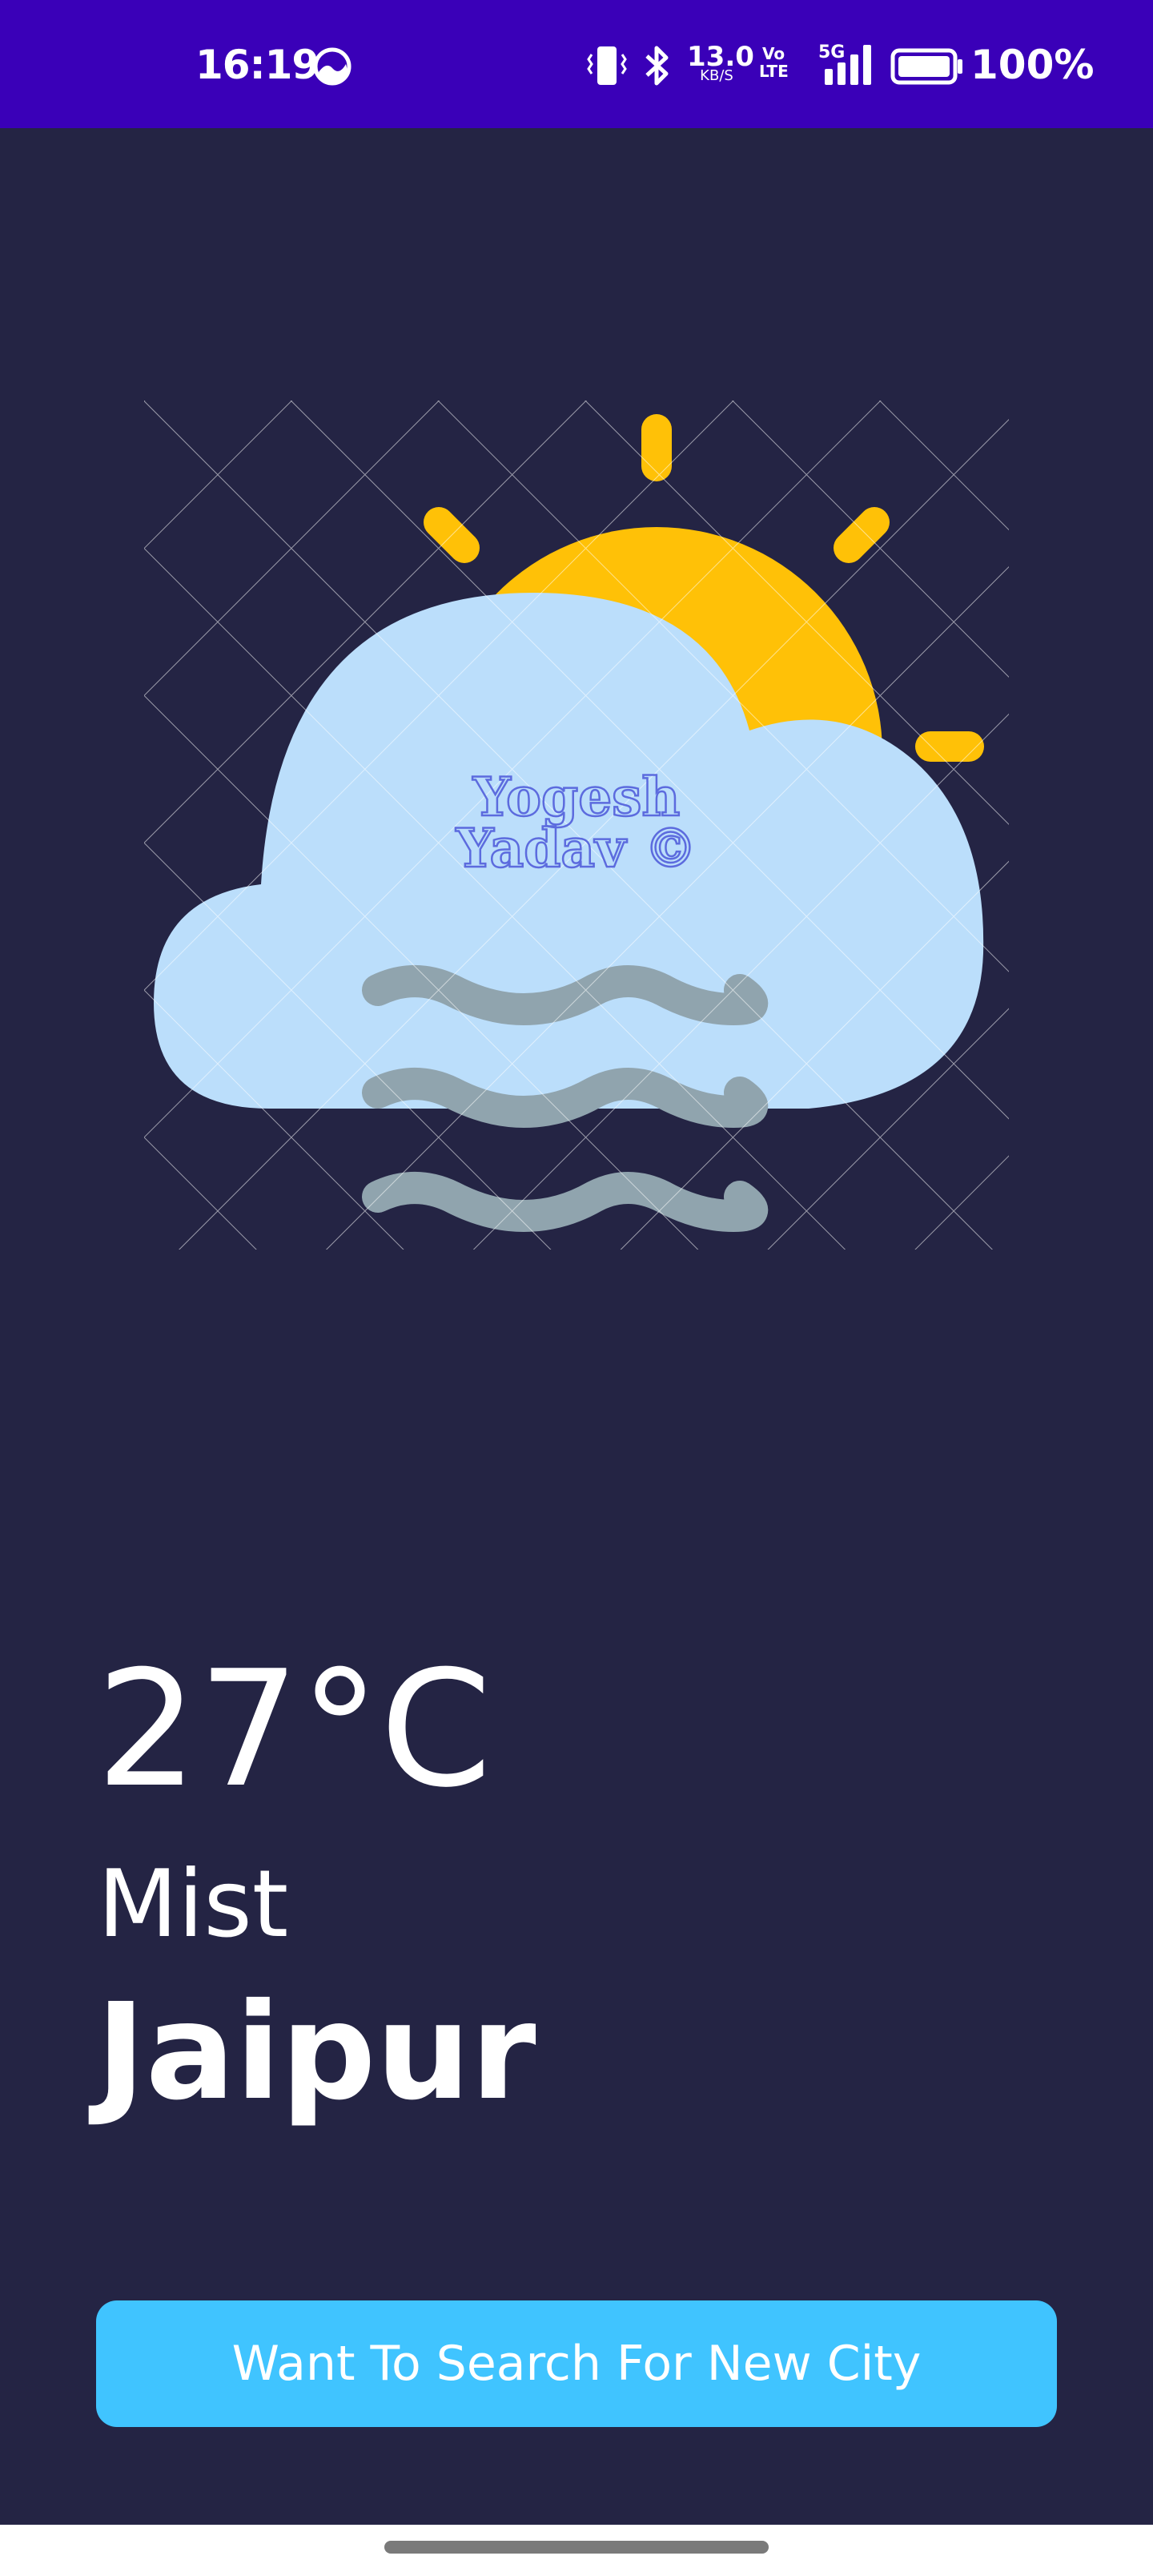  What do you see at coordinates (576, 2547) in the screenshot?
I see `home-gesture-handle` at bounding box center [576, 2547].